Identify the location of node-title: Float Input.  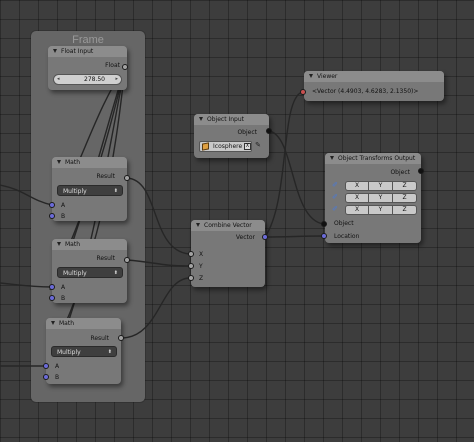
(77, 51).